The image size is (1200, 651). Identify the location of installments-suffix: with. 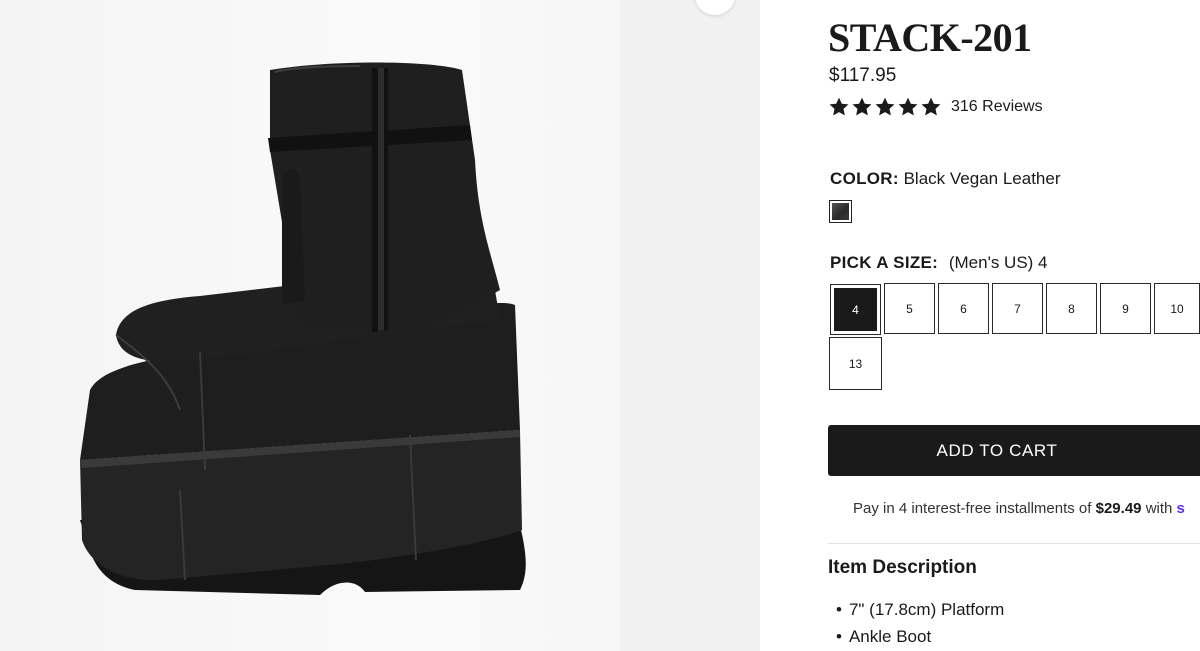
(1159, 508).